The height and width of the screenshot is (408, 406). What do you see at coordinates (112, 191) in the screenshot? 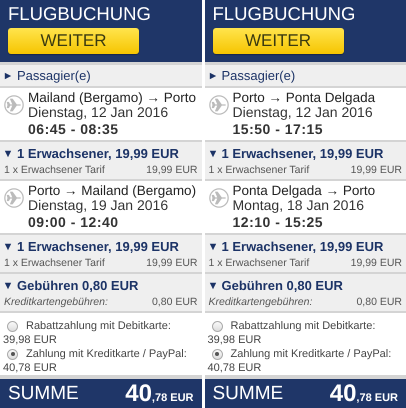
I see `flight-route: Porto → Mailand (Bergamo)` at bounding box center [112, 191].